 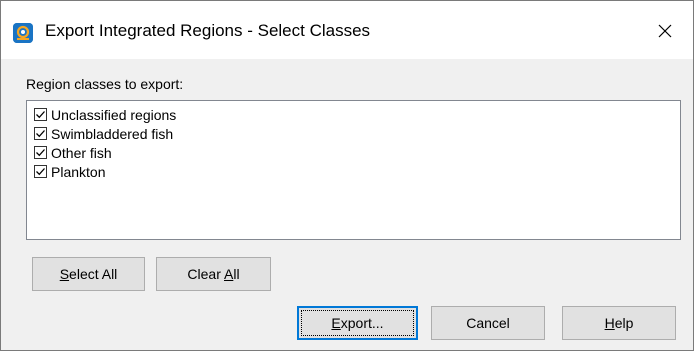 I want to click on close-icon, so click(x=665, y=31).